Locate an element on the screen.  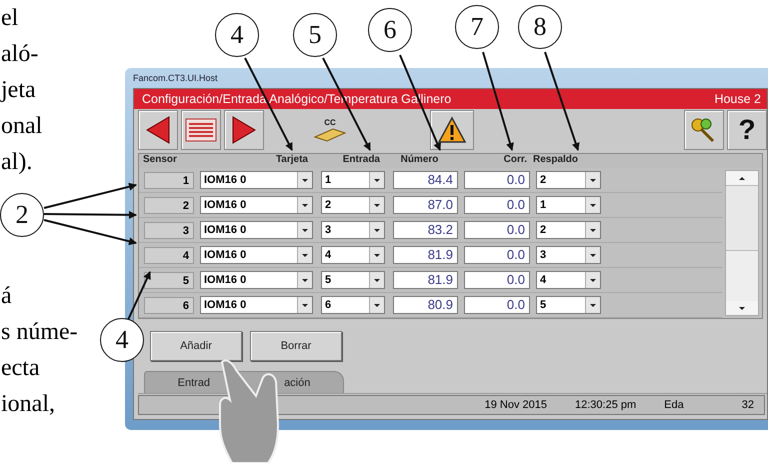
action-button: Añadir is located at coordinates (196, 346).